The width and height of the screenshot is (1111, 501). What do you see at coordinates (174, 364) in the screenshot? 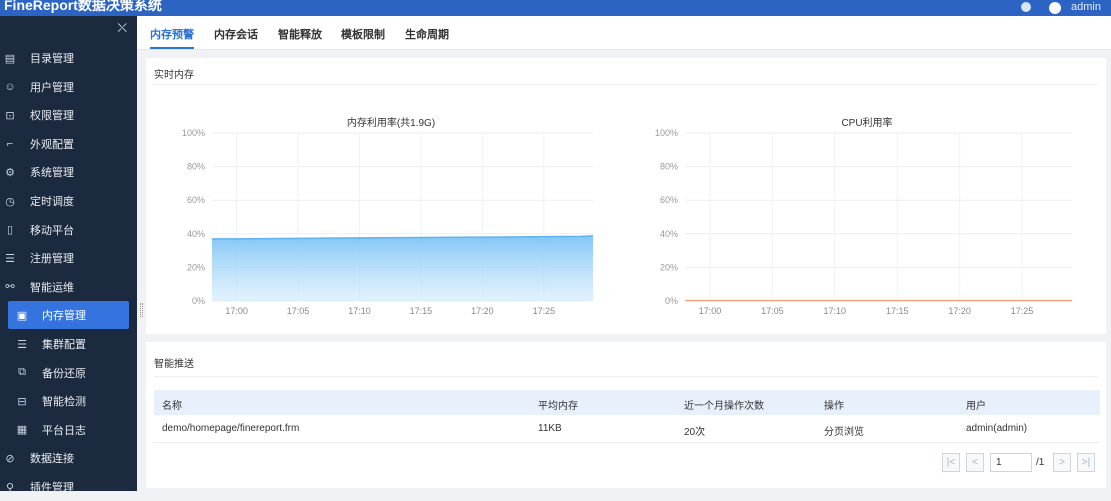
I see `panel-title: 智能推送` at bounding box center [174, 364].